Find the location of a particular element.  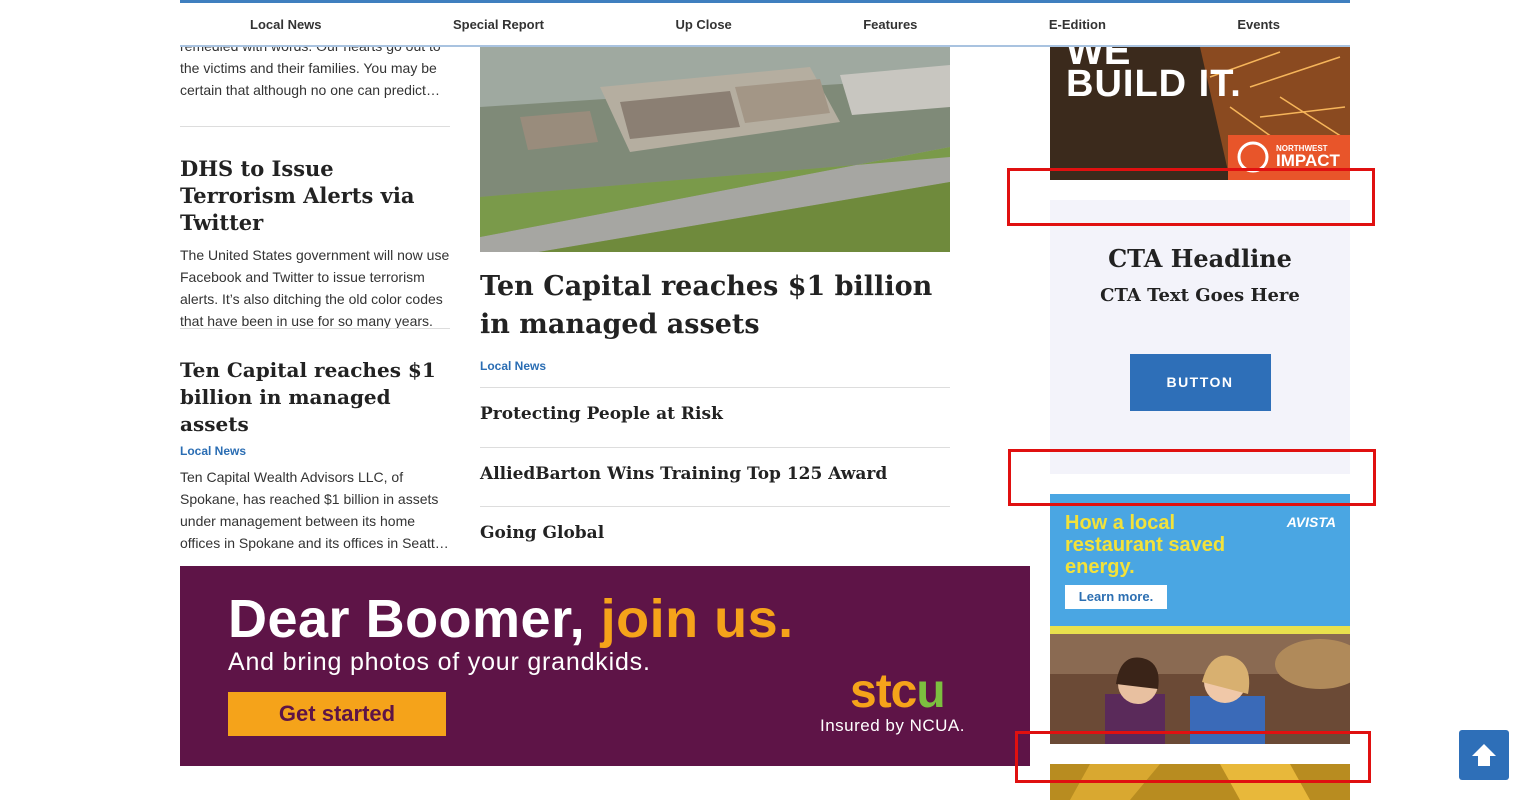

nav-events: Events is located at coordinates (1258, 24).